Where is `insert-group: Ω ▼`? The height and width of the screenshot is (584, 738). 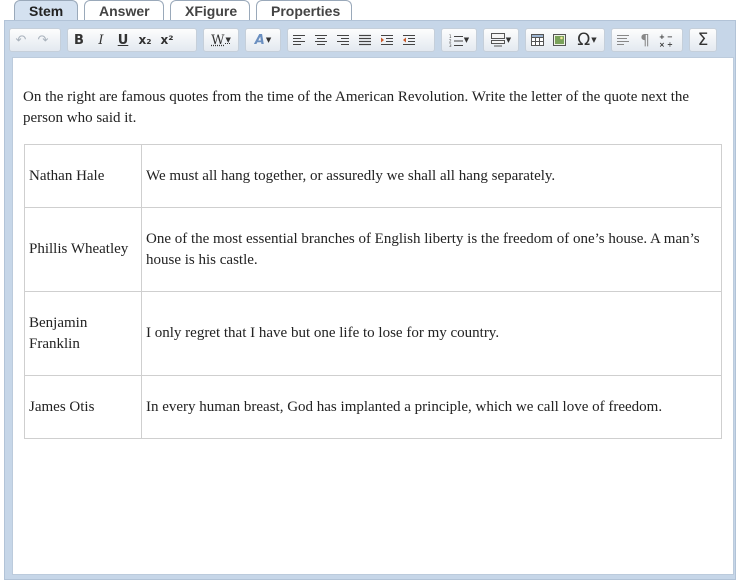 insert-group: Ω ▼ is located at coordinates (565, 40).